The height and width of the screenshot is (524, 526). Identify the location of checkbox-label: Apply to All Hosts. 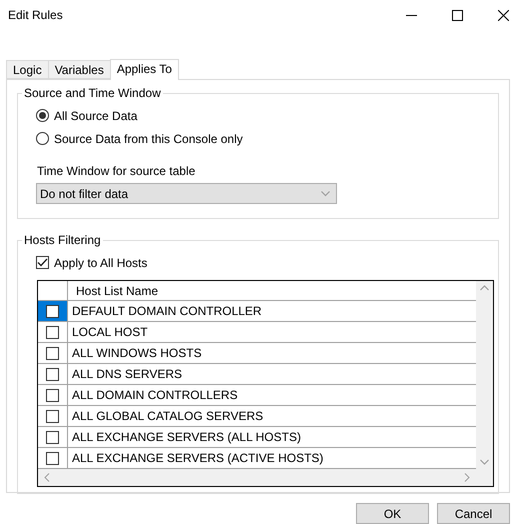
(101, 263).